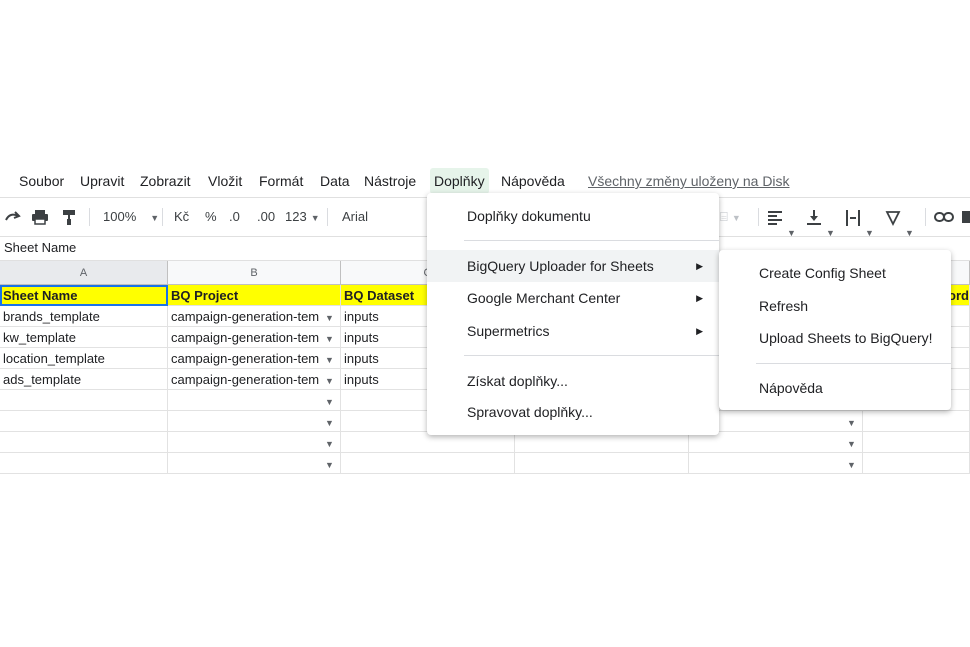 The width and height of the screenshot is (970, 647). What do you see at coordinates (544, 298) in the screenshot?
I see `menu-item-label: Google Merchant Center` at bounding box center [544, 298].